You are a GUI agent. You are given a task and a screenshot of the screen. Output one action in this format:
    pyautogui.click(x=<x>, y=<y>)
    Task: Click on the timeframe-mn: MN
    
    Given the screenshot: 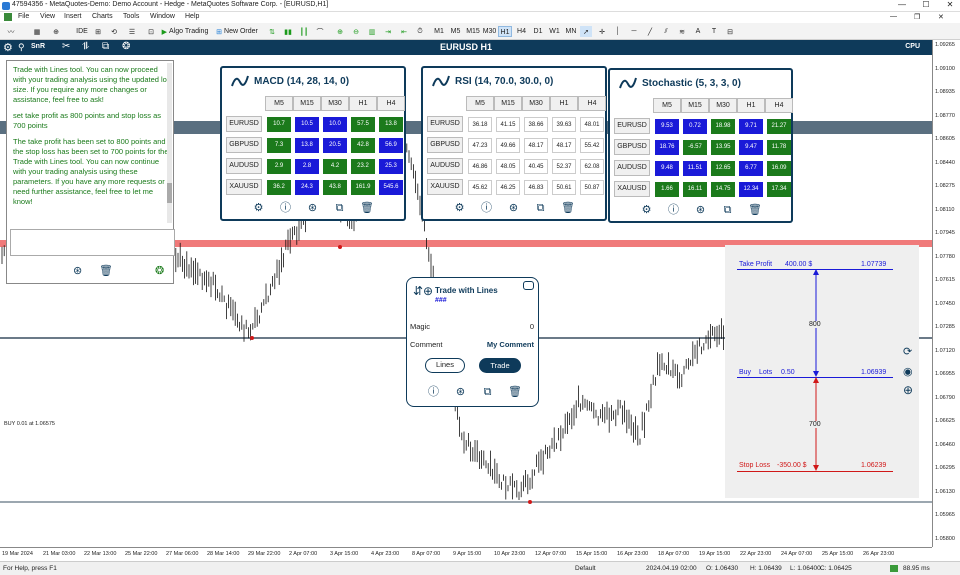 What is the action you would take?
    pyautogui.click(x=571, y=31)
    